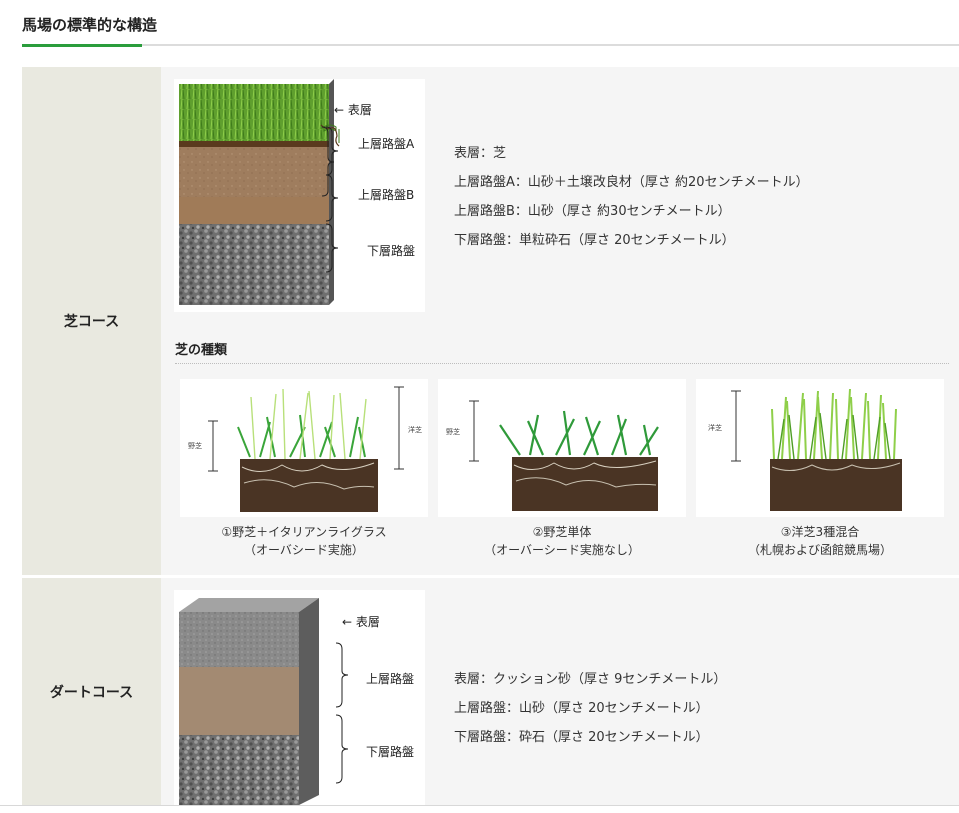 This screenshot has width=959, height=813. I want to click on turf-spec-lower: 下層路盤：単粒砕石（厚さ 20センチメートル）, so click(594, 240).